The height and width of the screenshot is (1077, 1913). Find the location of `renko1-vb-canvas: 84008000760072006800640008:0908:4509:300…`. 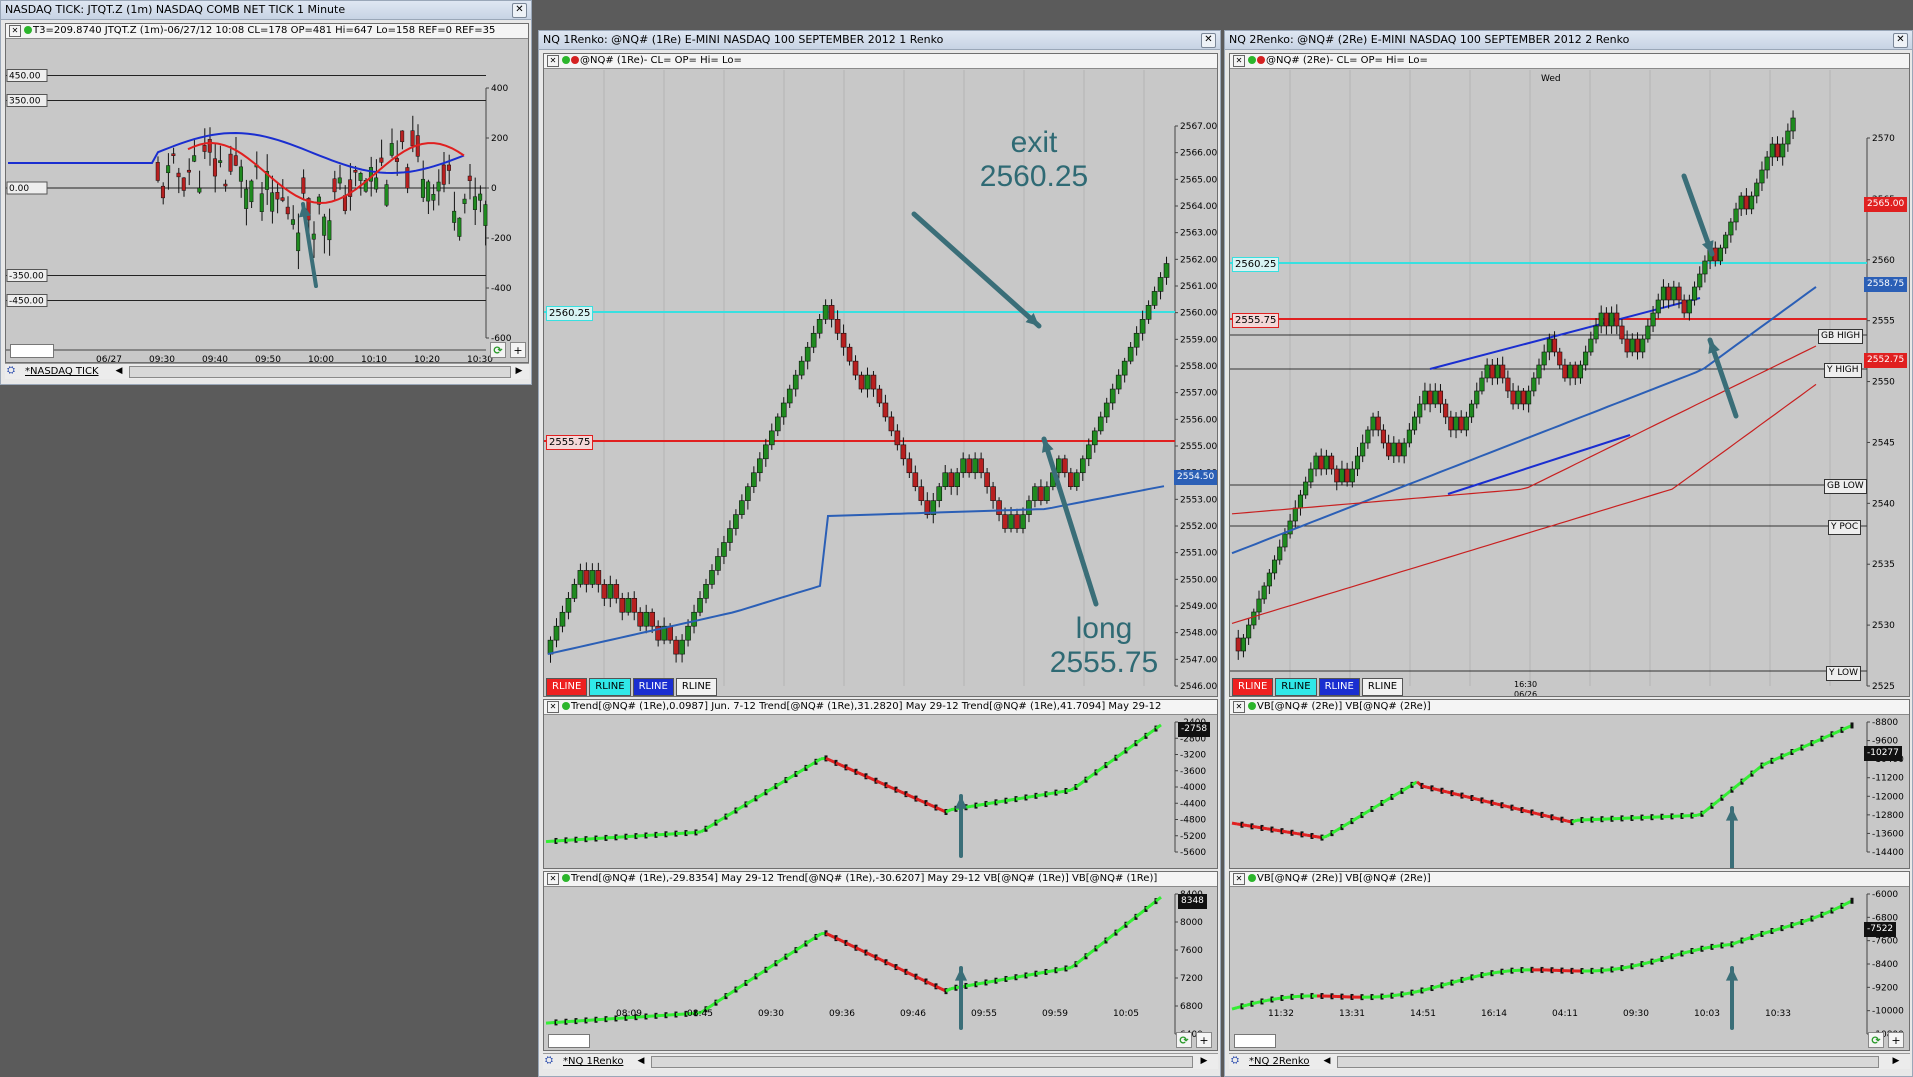

renko1-vb-canvas: 84008000760072006800640008:0908:4509:300… is located at coordinates (881, 961).